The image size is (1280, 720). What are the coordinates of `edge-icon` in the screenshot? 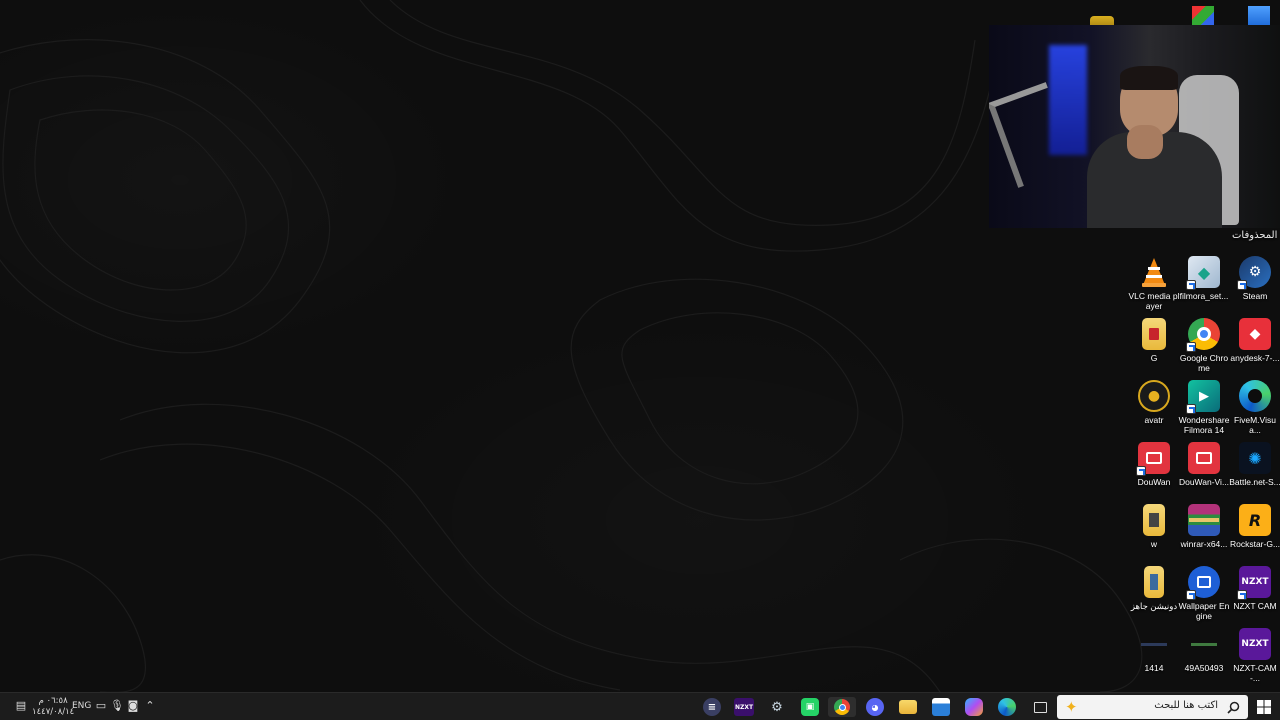 It's located at (1007, 707).